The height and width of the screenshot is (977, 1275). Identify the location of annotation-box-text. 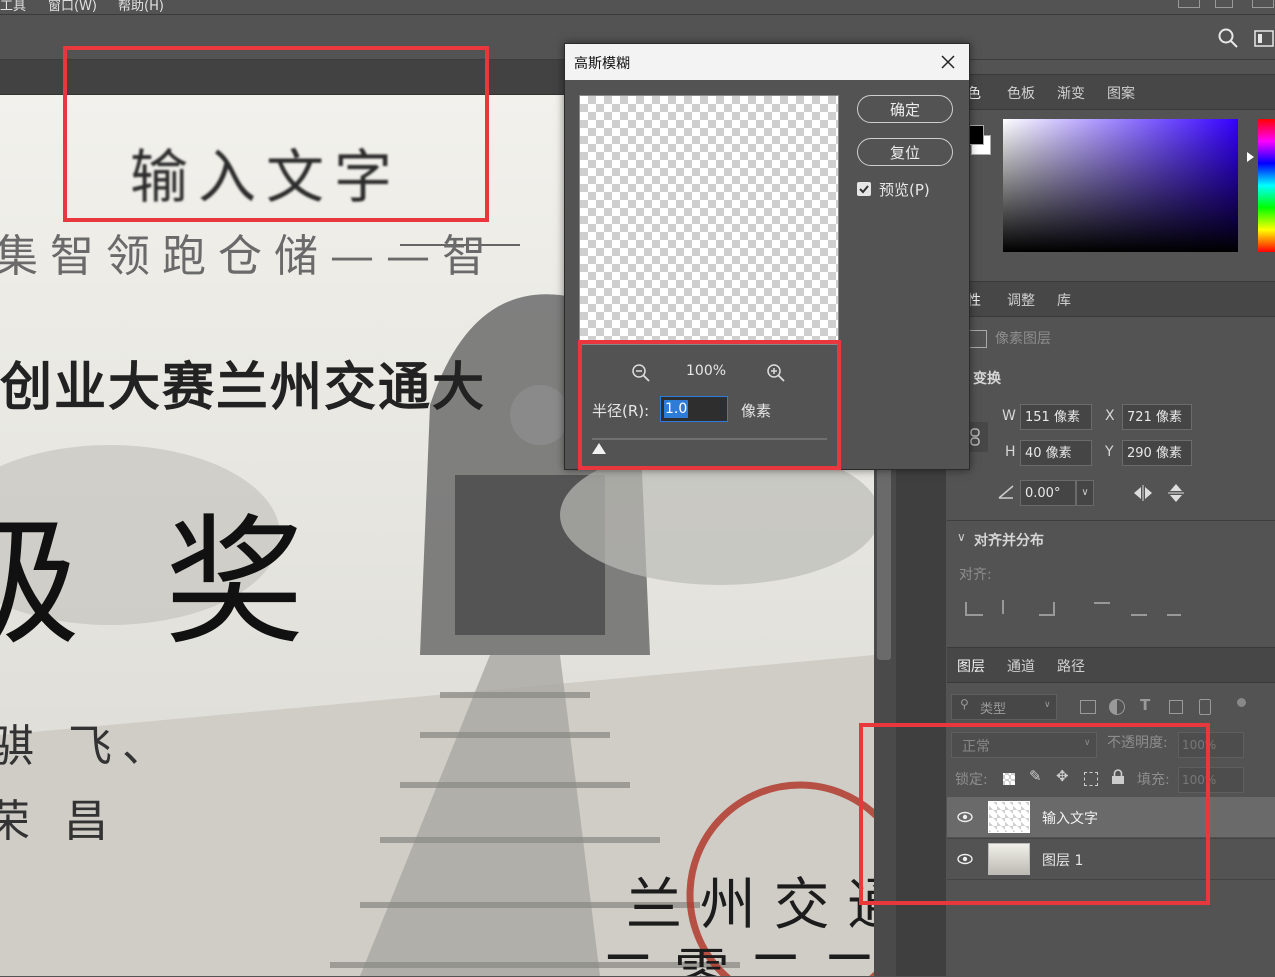
(276, 134).